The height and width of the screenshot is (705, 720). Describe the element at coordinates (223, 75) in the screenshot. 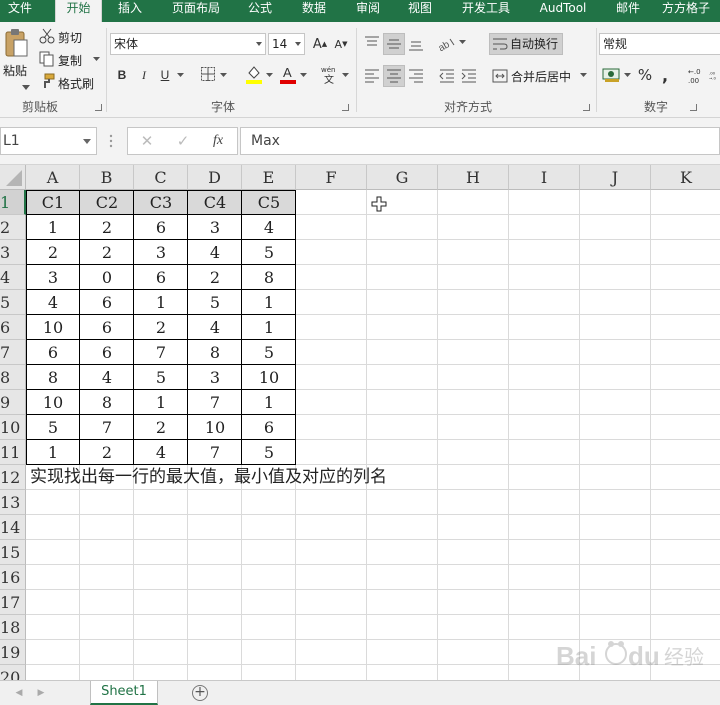

I see `border-dropdown-icon` at that location.